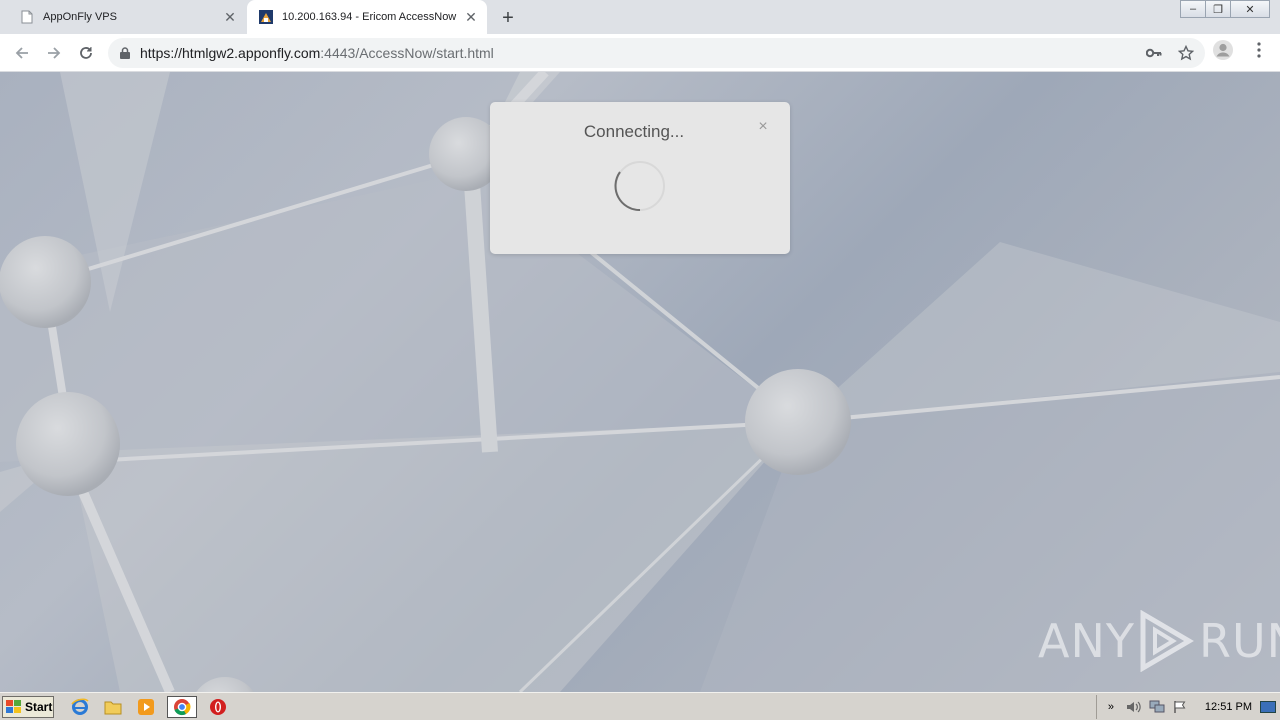 This screenshot has height=720, width=1280. Describe the element at coordinates (230, 53) in the screenshot. I see `url-host: https://htmlgw2.apponfly.com` at that location.